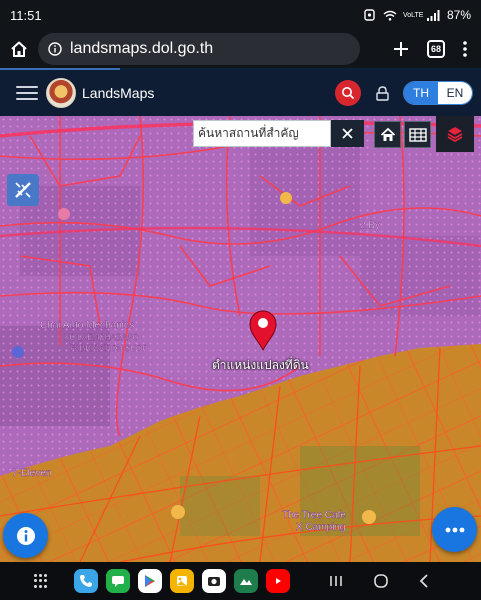 This screenshot has width=481, height=600. Describe the element at coordinates (240, 15) in the screenshot. I see `status-bar: 11:51 VoLTE 87%` at that location.